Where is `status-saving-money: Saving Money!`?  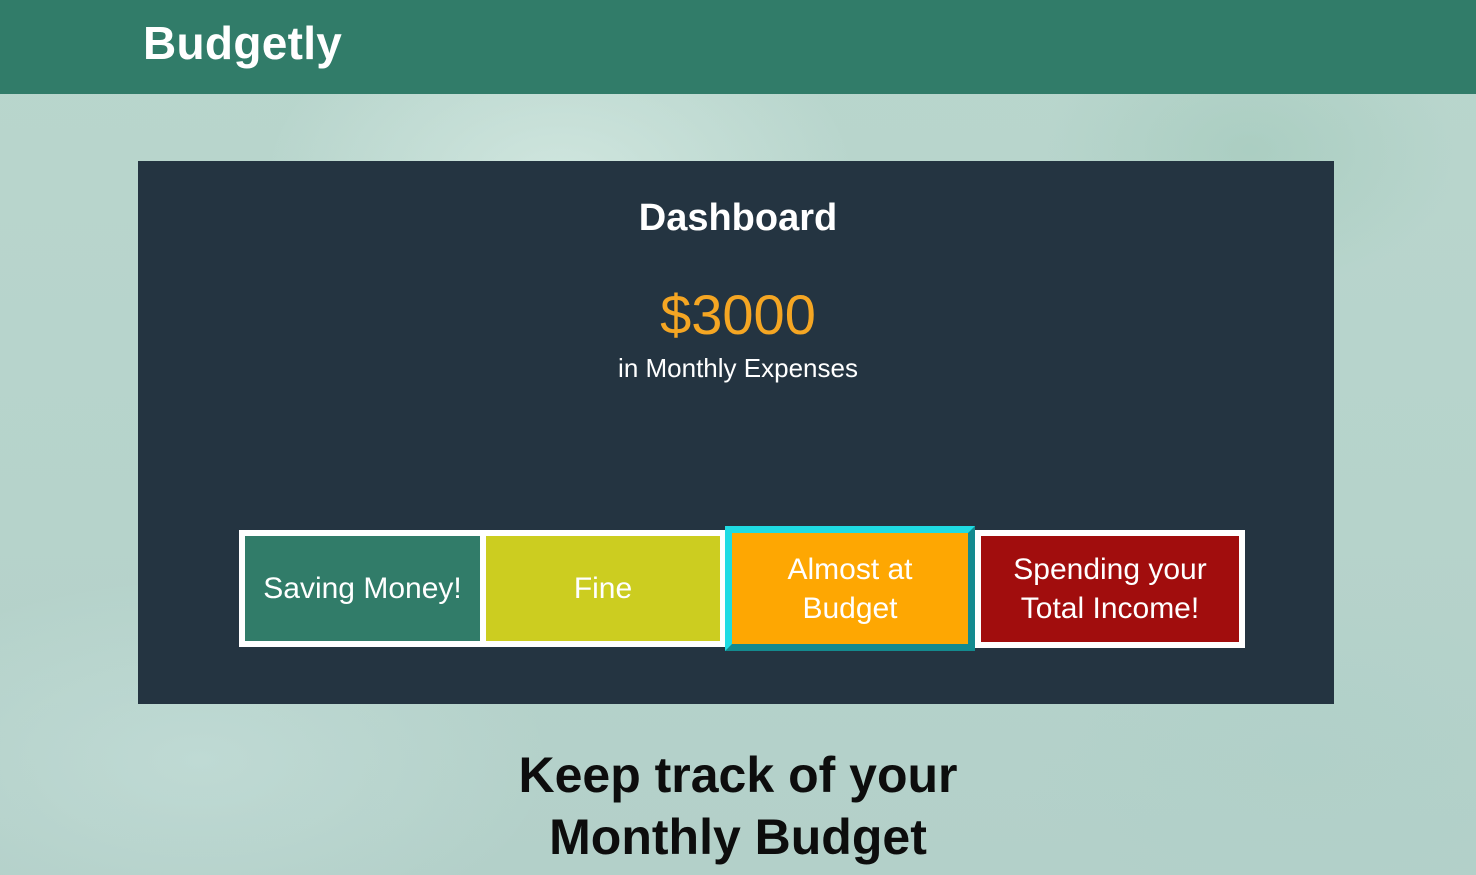
status-saving-money: Saving Money! is located at coordinates (361, 588).